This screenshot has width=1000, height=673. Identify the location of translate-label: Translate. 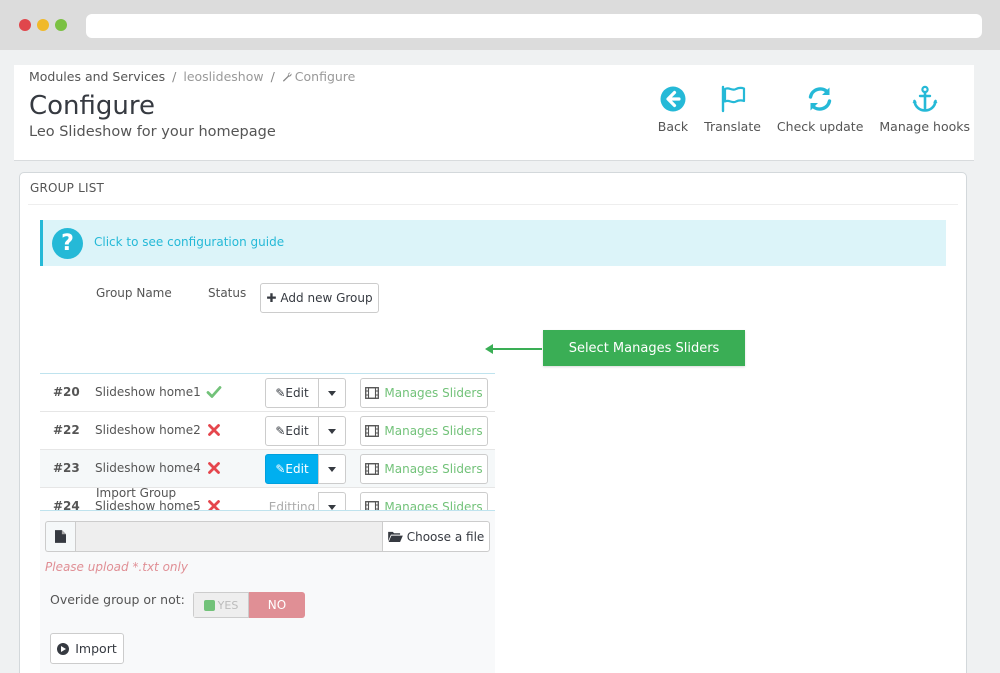
(732, 126).